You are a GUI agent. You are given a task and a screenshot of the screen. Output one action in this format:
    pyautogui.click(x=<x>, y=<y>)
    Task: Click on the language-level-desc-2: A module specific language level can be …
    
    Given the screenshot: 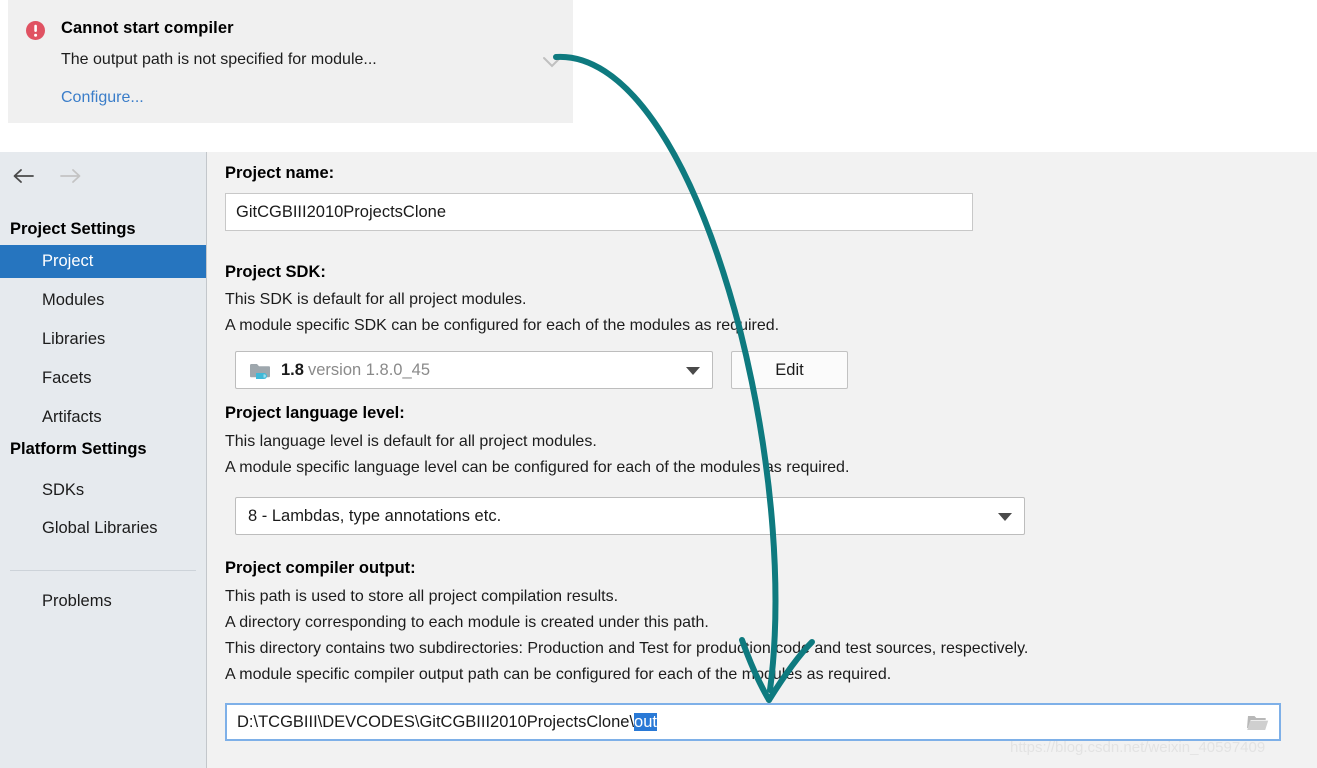 What is the action you would take?
    pyautogui.click(x=537, y=467)
    